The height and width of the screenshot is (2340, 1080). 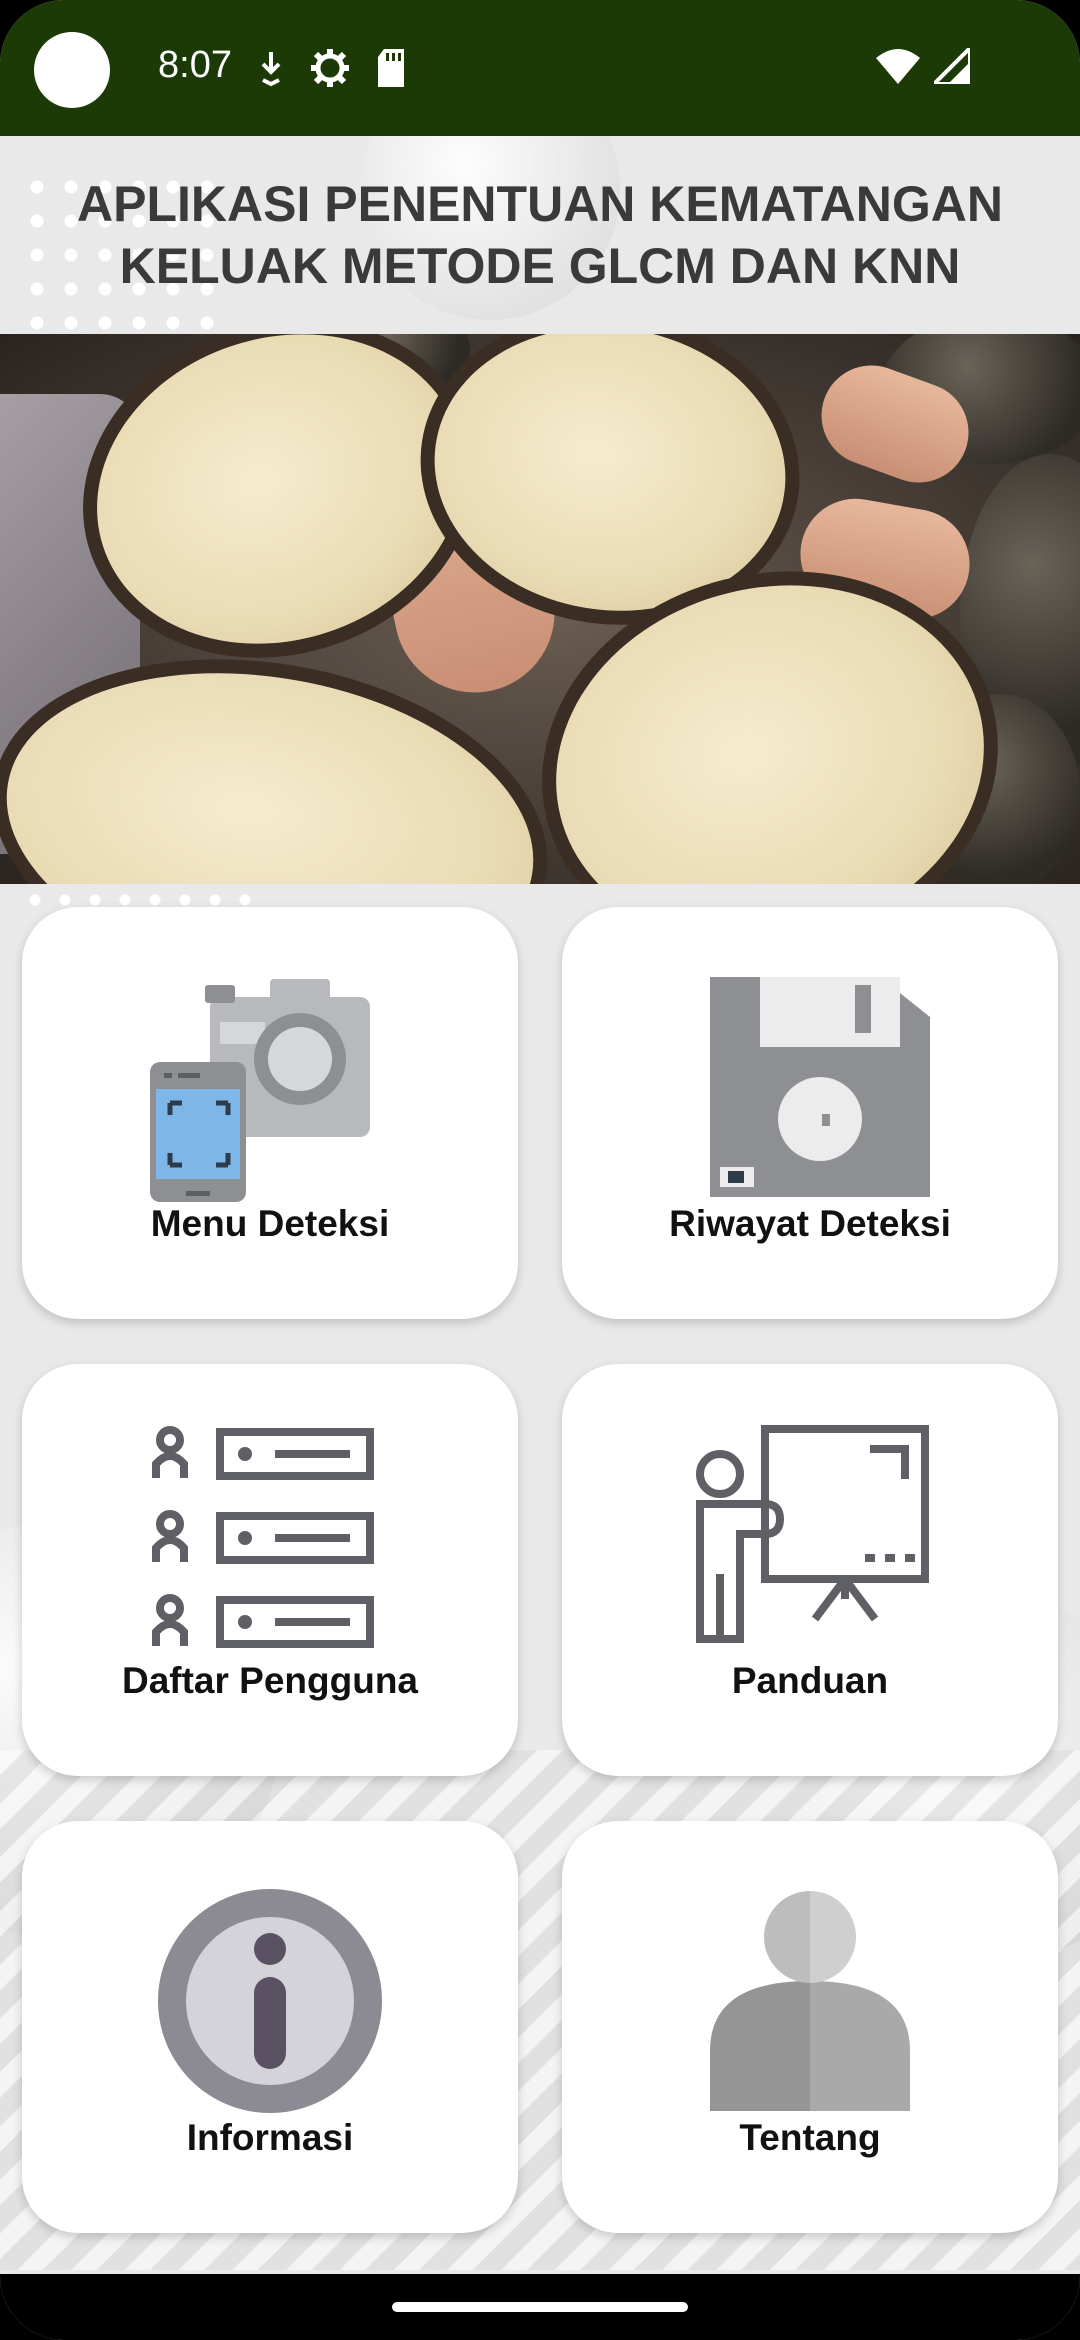 What do you see at coordinates (260, 1090) in the screenshot?
I see `camera-phone-icon` at bounding box center [260, 1090].